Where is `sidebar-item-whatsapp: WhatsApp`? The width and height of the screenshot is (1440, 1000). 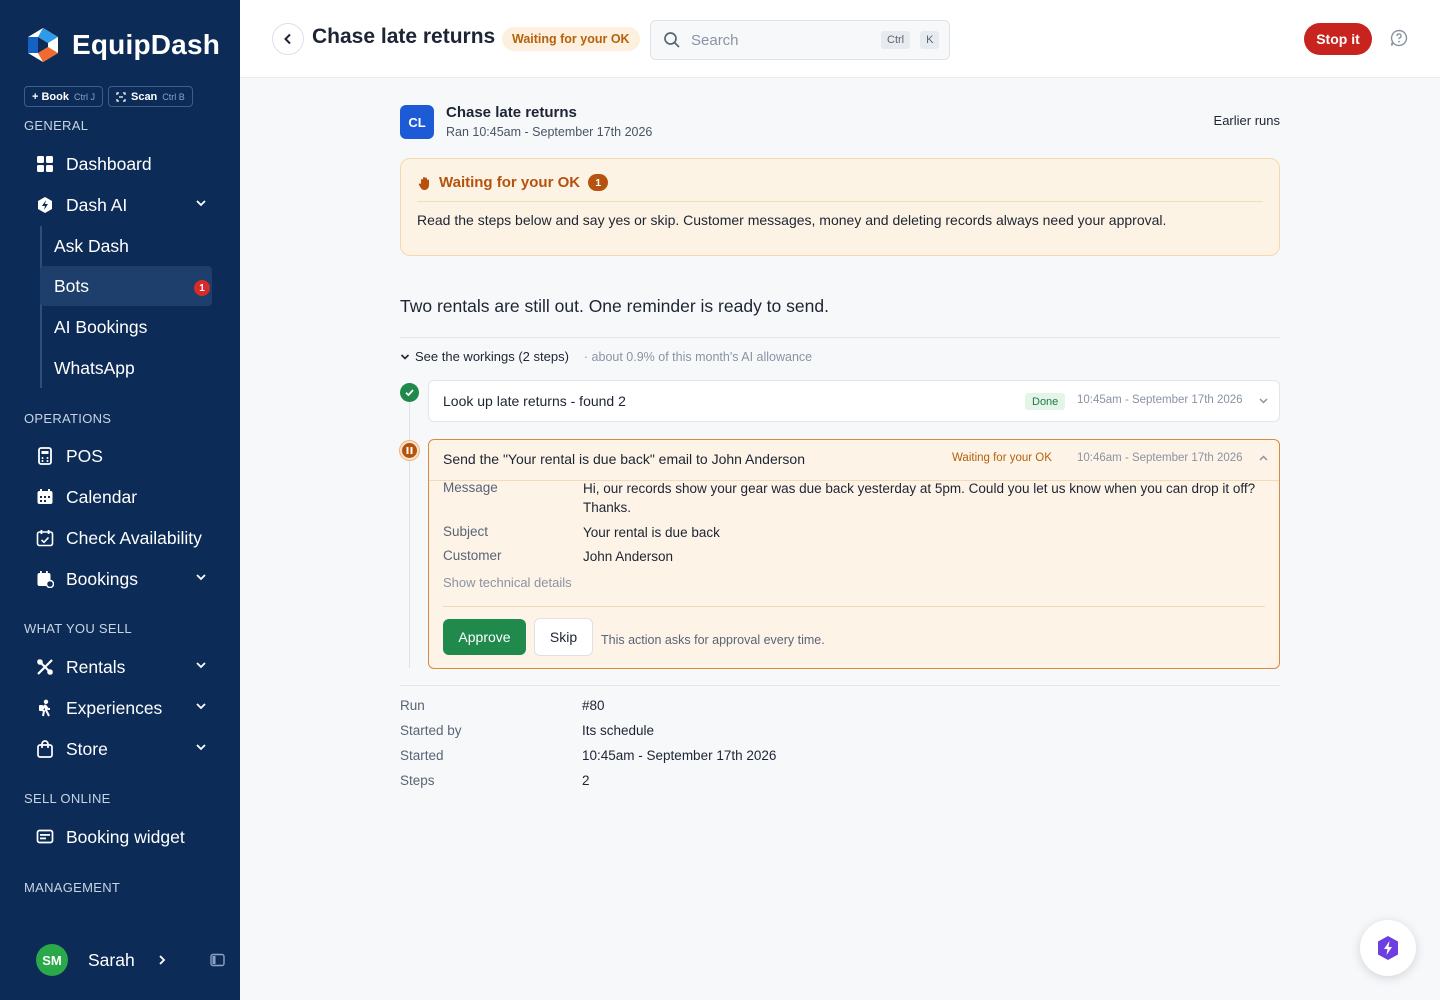 sidebar-item-whatsapp: WhatsApp is located at coordinates (126, 368).